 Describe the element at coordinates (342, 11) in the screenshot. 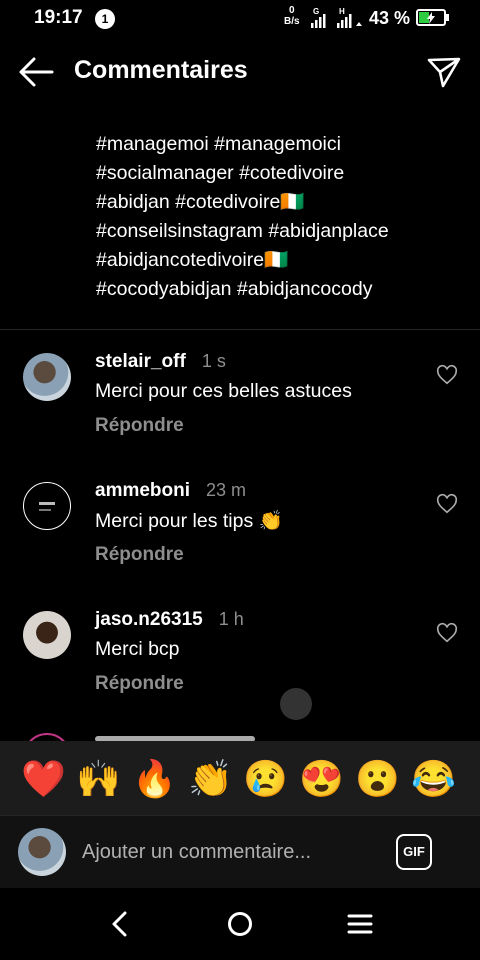

I see `network-type-2: H` at that location.